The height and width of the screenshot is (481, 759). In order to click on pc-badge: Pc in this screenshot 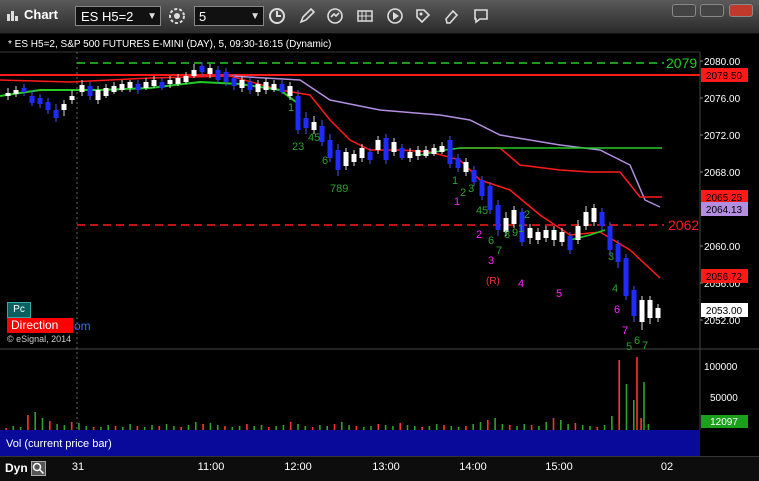, I will do `click(19, 310)`.